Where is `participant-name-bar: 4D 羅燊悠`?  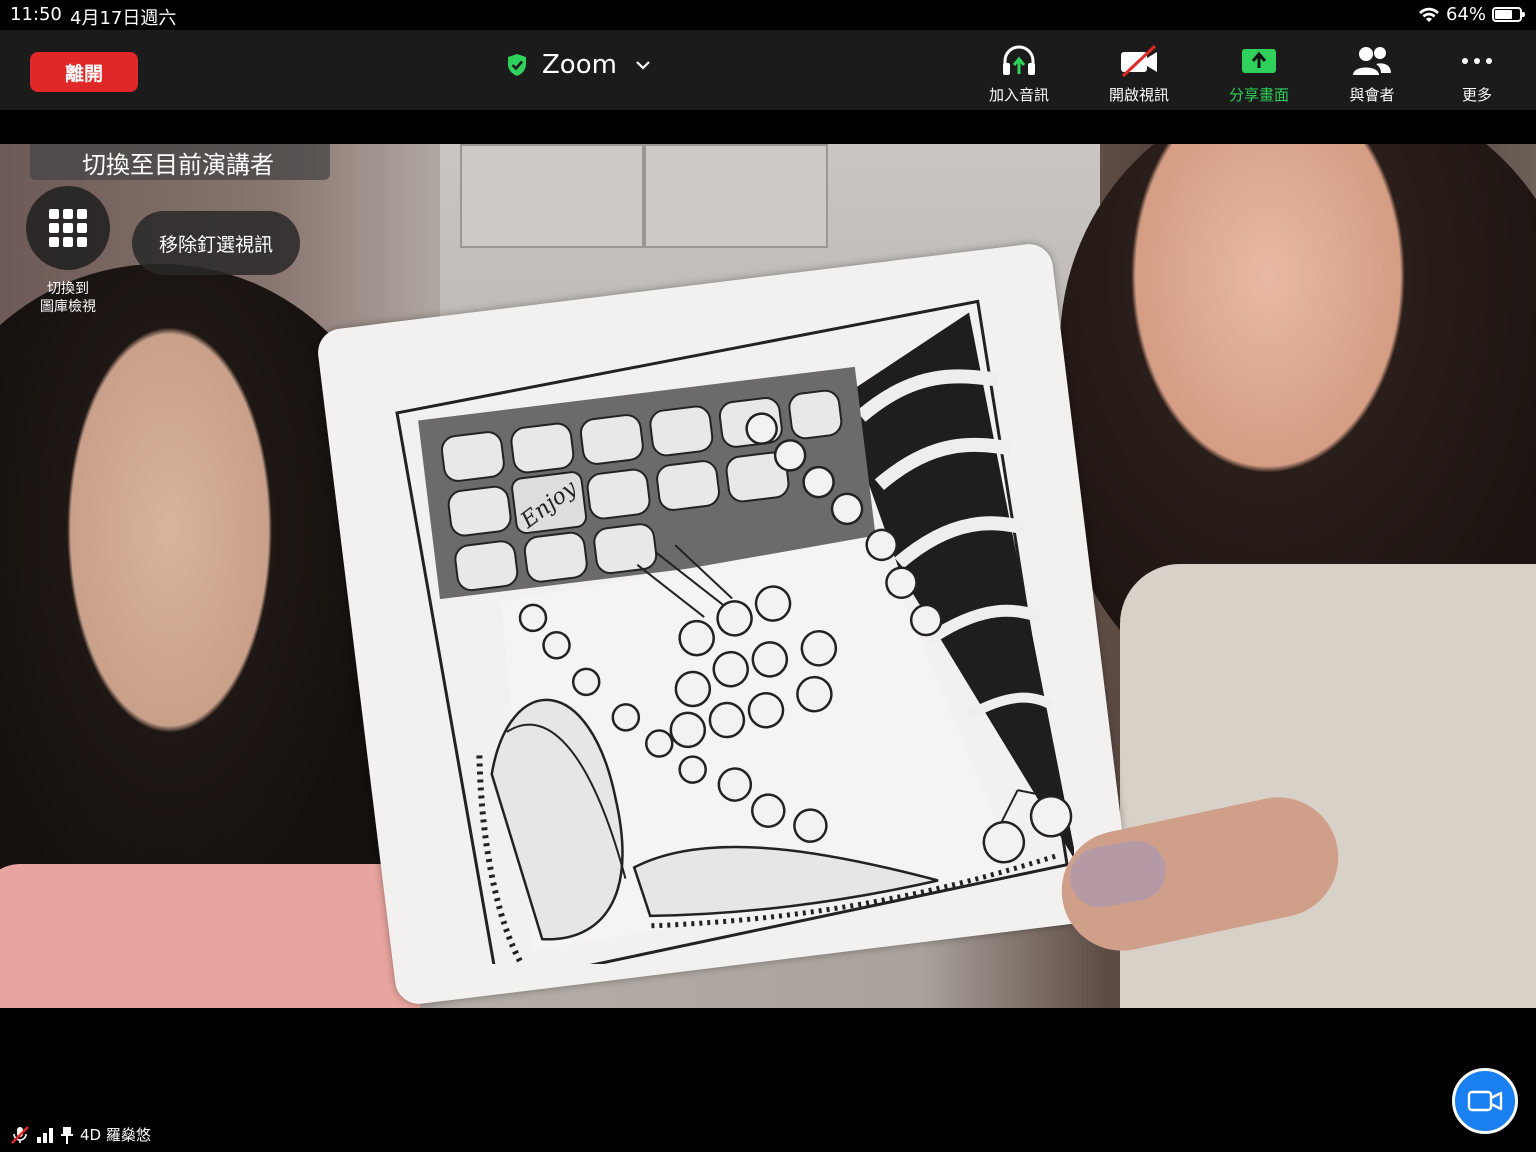 participant-name-bar: 4D 羅燊悠 is located at coordinates (80, 1134).